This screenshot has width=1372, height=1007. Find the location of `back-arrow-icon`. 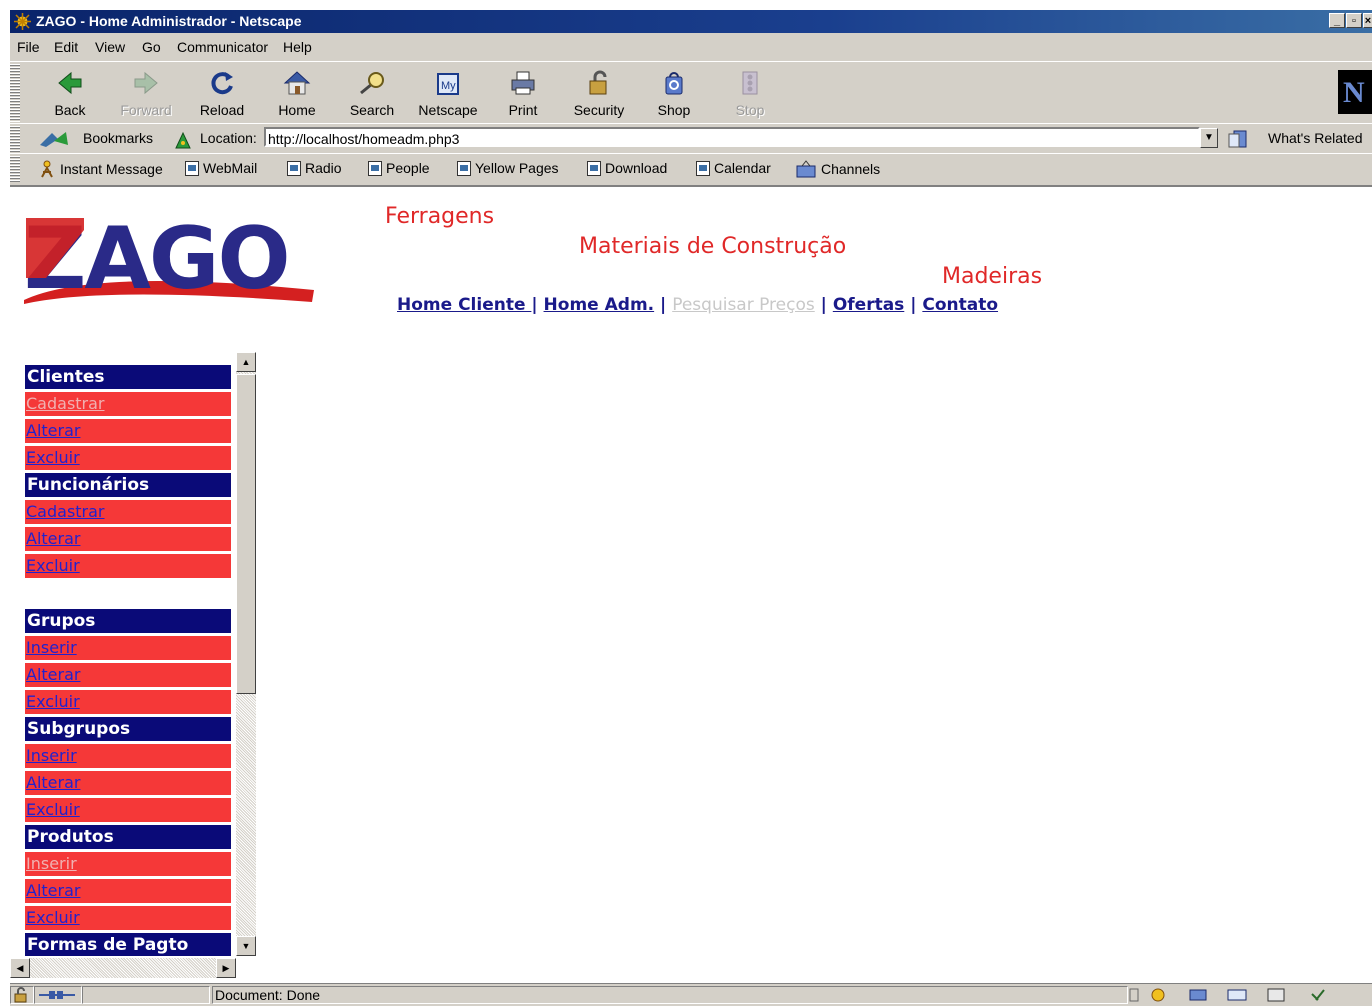

back-arrow-icon is located at coordinates (70, 83).